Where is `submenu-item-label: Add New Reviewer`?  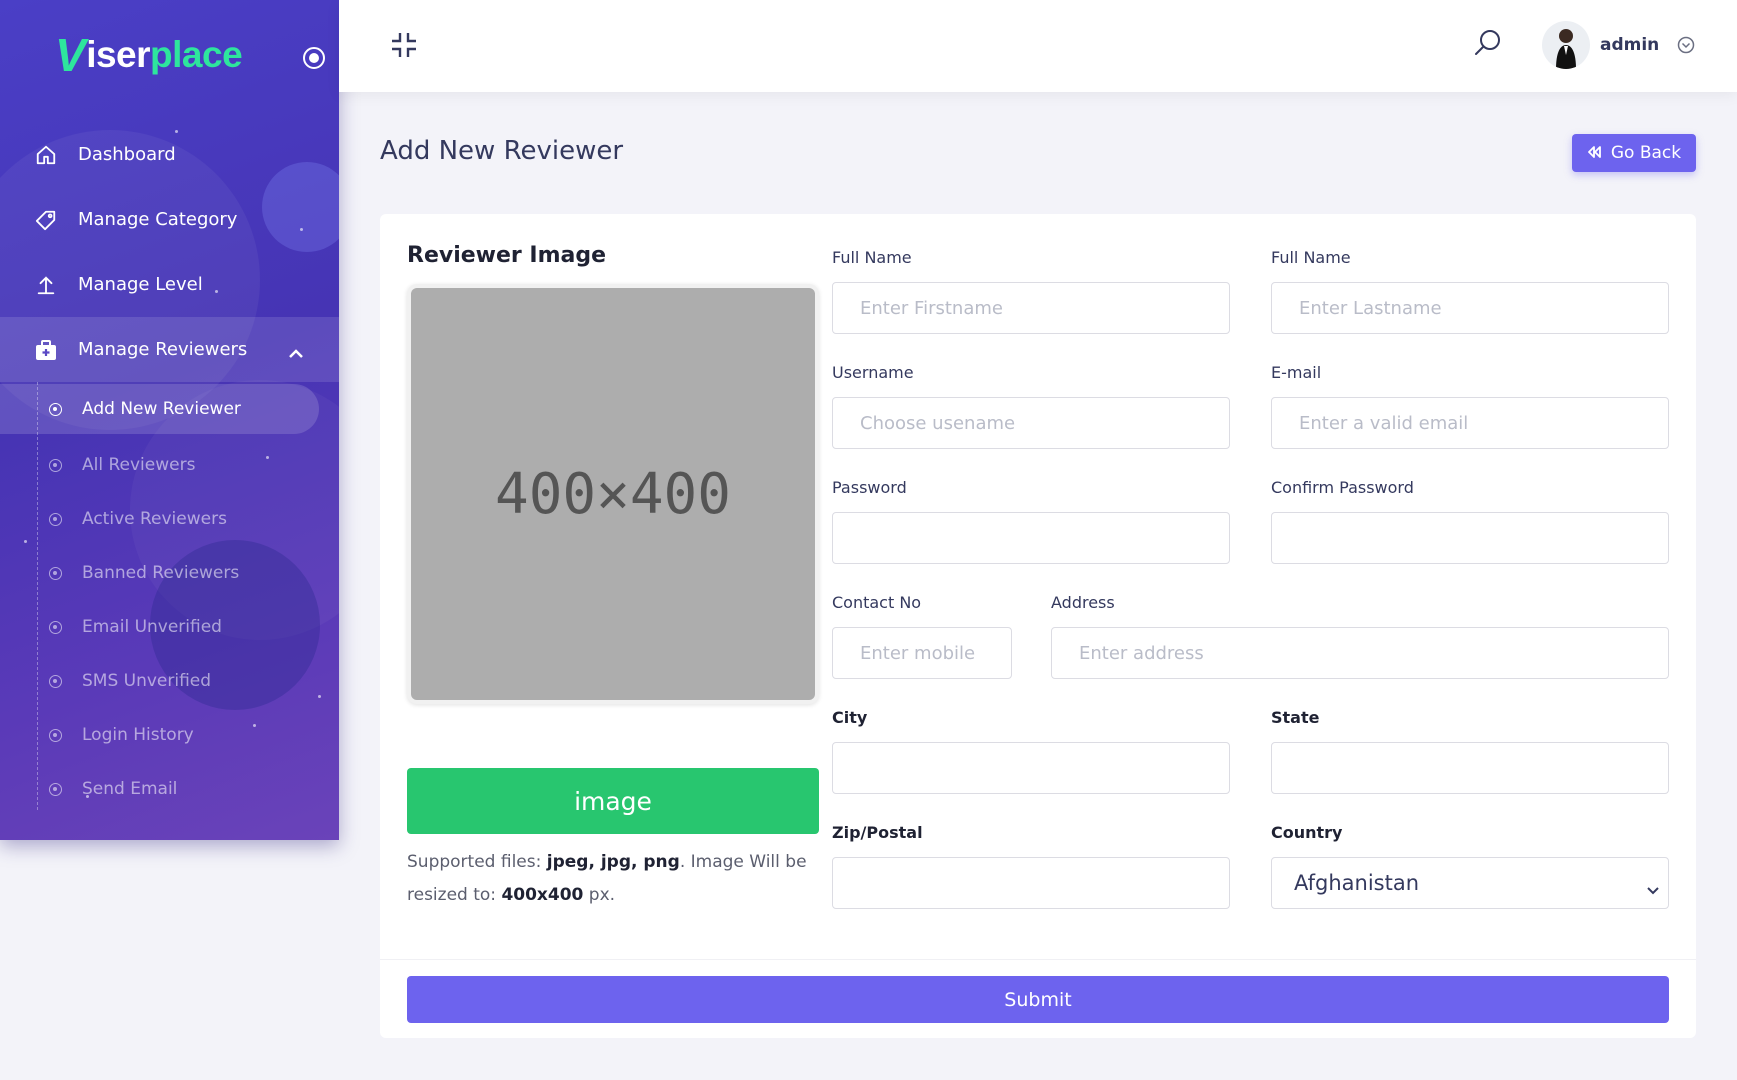 submenu-item-label: Add New Reviewer is located at coordinates (161, 409).